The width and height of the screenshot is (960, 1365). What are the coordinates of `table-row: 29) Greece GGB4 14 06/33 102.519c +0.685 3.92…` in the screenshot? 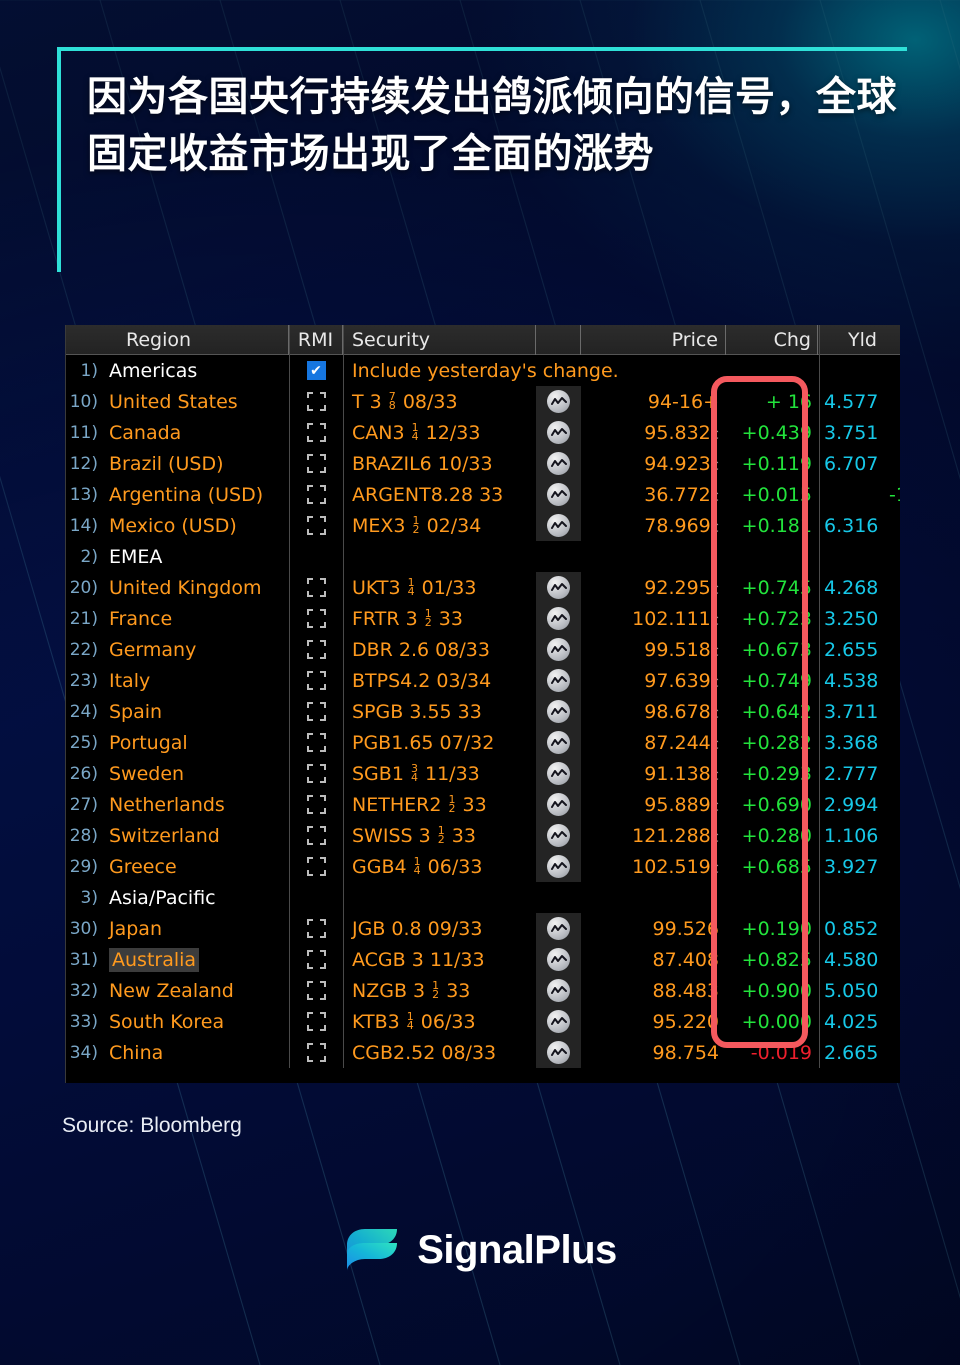 It's located at (483, 866).